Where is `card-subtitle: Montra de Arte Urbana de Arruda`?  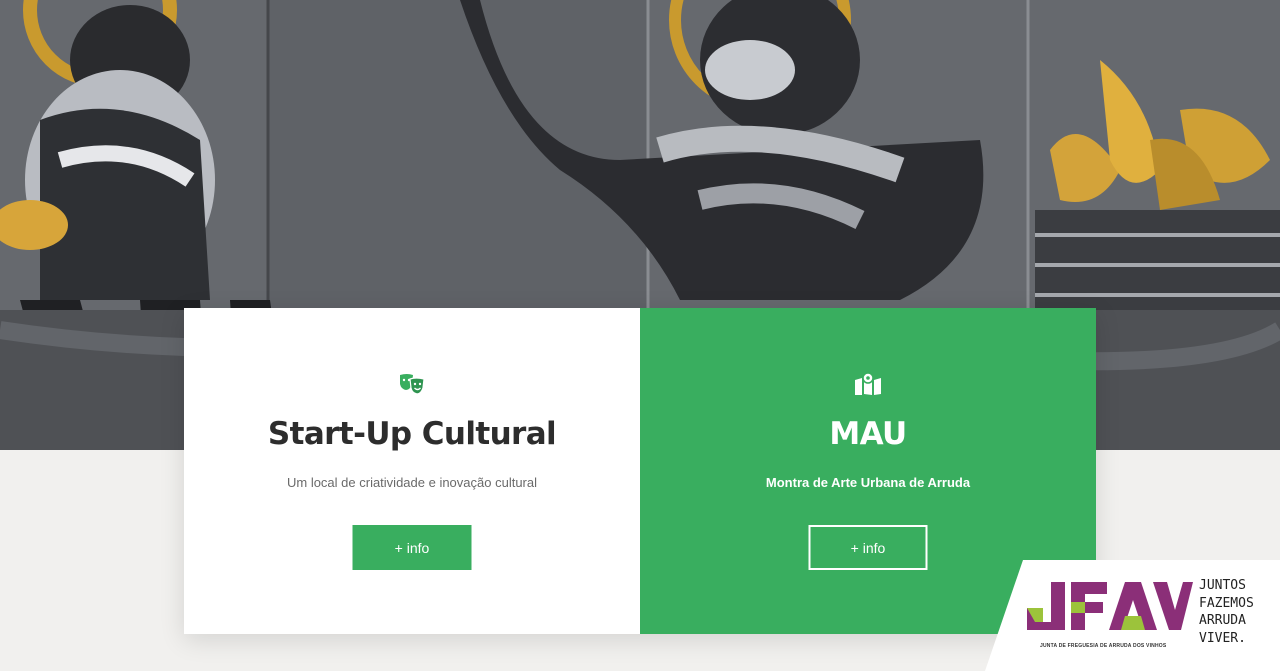
card-subtitle: Montra de Arte Urbana de Arruda is located at coordinates (868, 482).